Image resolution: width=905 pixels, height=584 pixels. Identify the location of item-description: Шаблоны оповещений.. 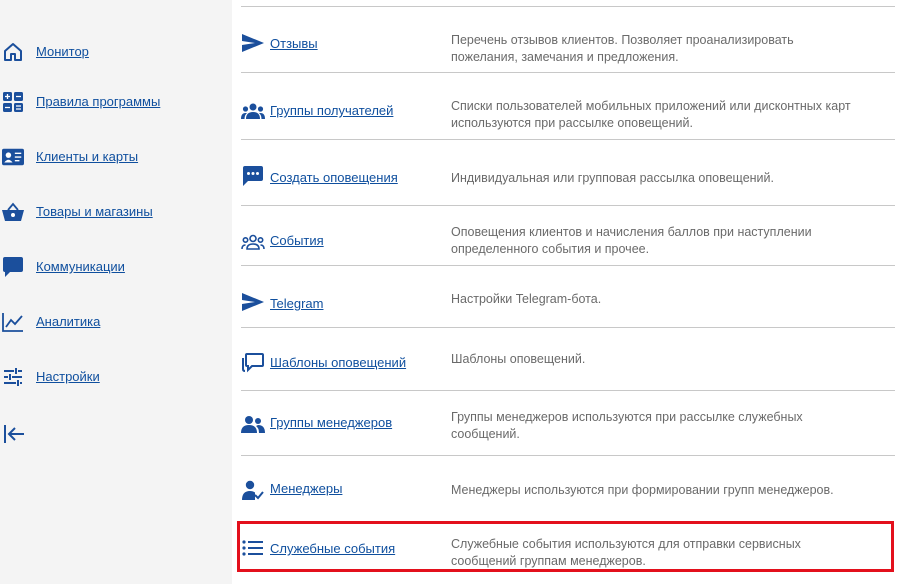
(518, 359).